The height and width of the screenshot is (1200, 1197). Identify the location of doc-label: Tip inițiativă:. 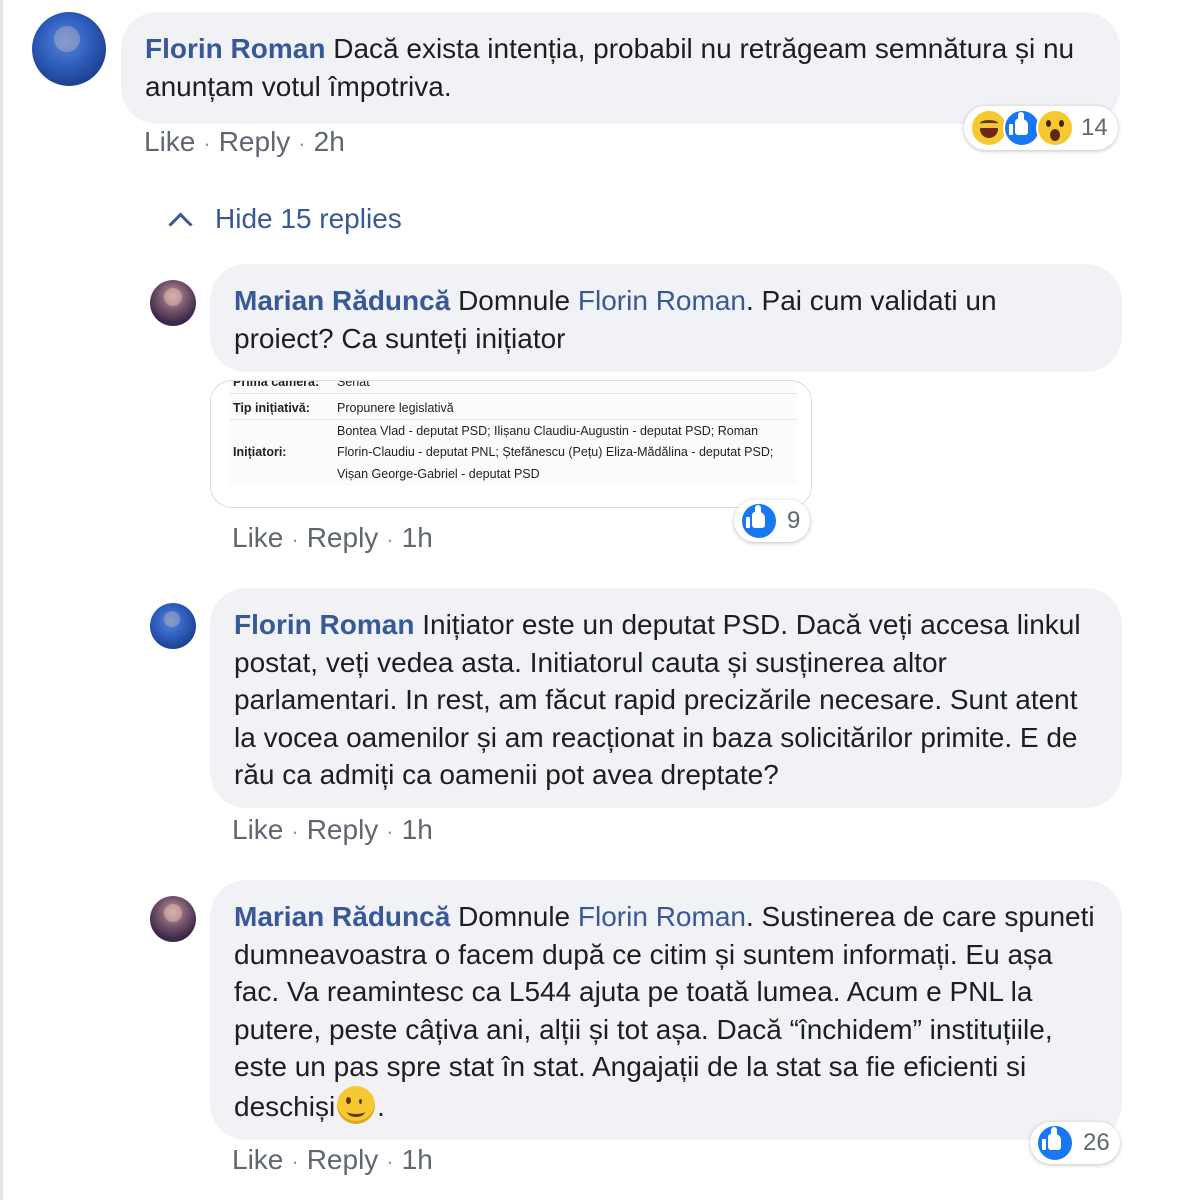
(271, 408).